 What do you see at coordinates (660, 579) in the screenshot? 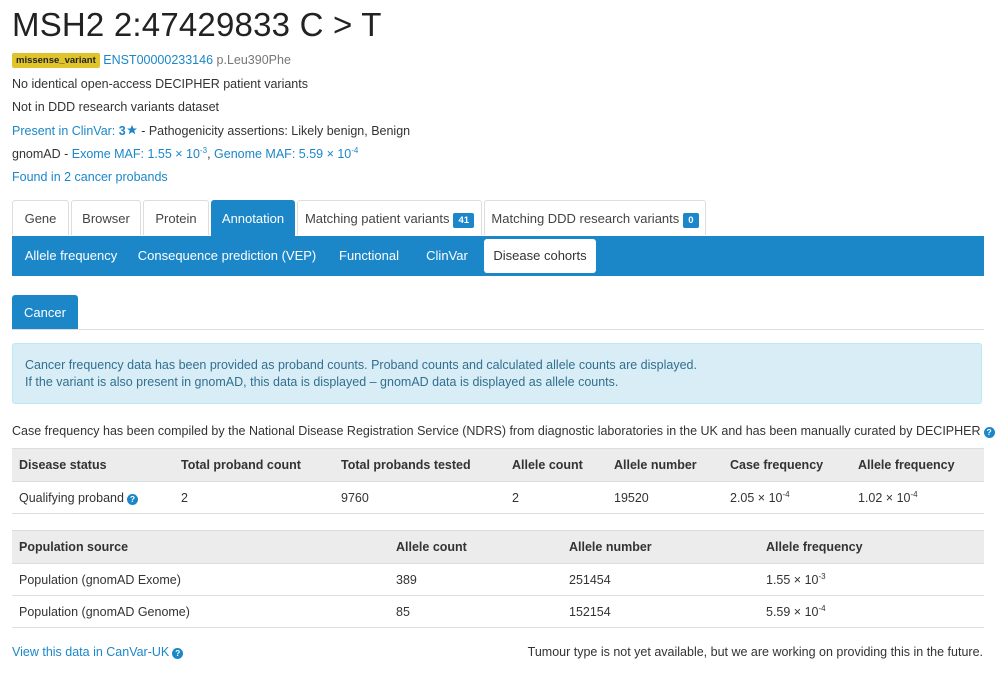
I see `cell-allele-number: 251454` at bounding box center [660, 579].